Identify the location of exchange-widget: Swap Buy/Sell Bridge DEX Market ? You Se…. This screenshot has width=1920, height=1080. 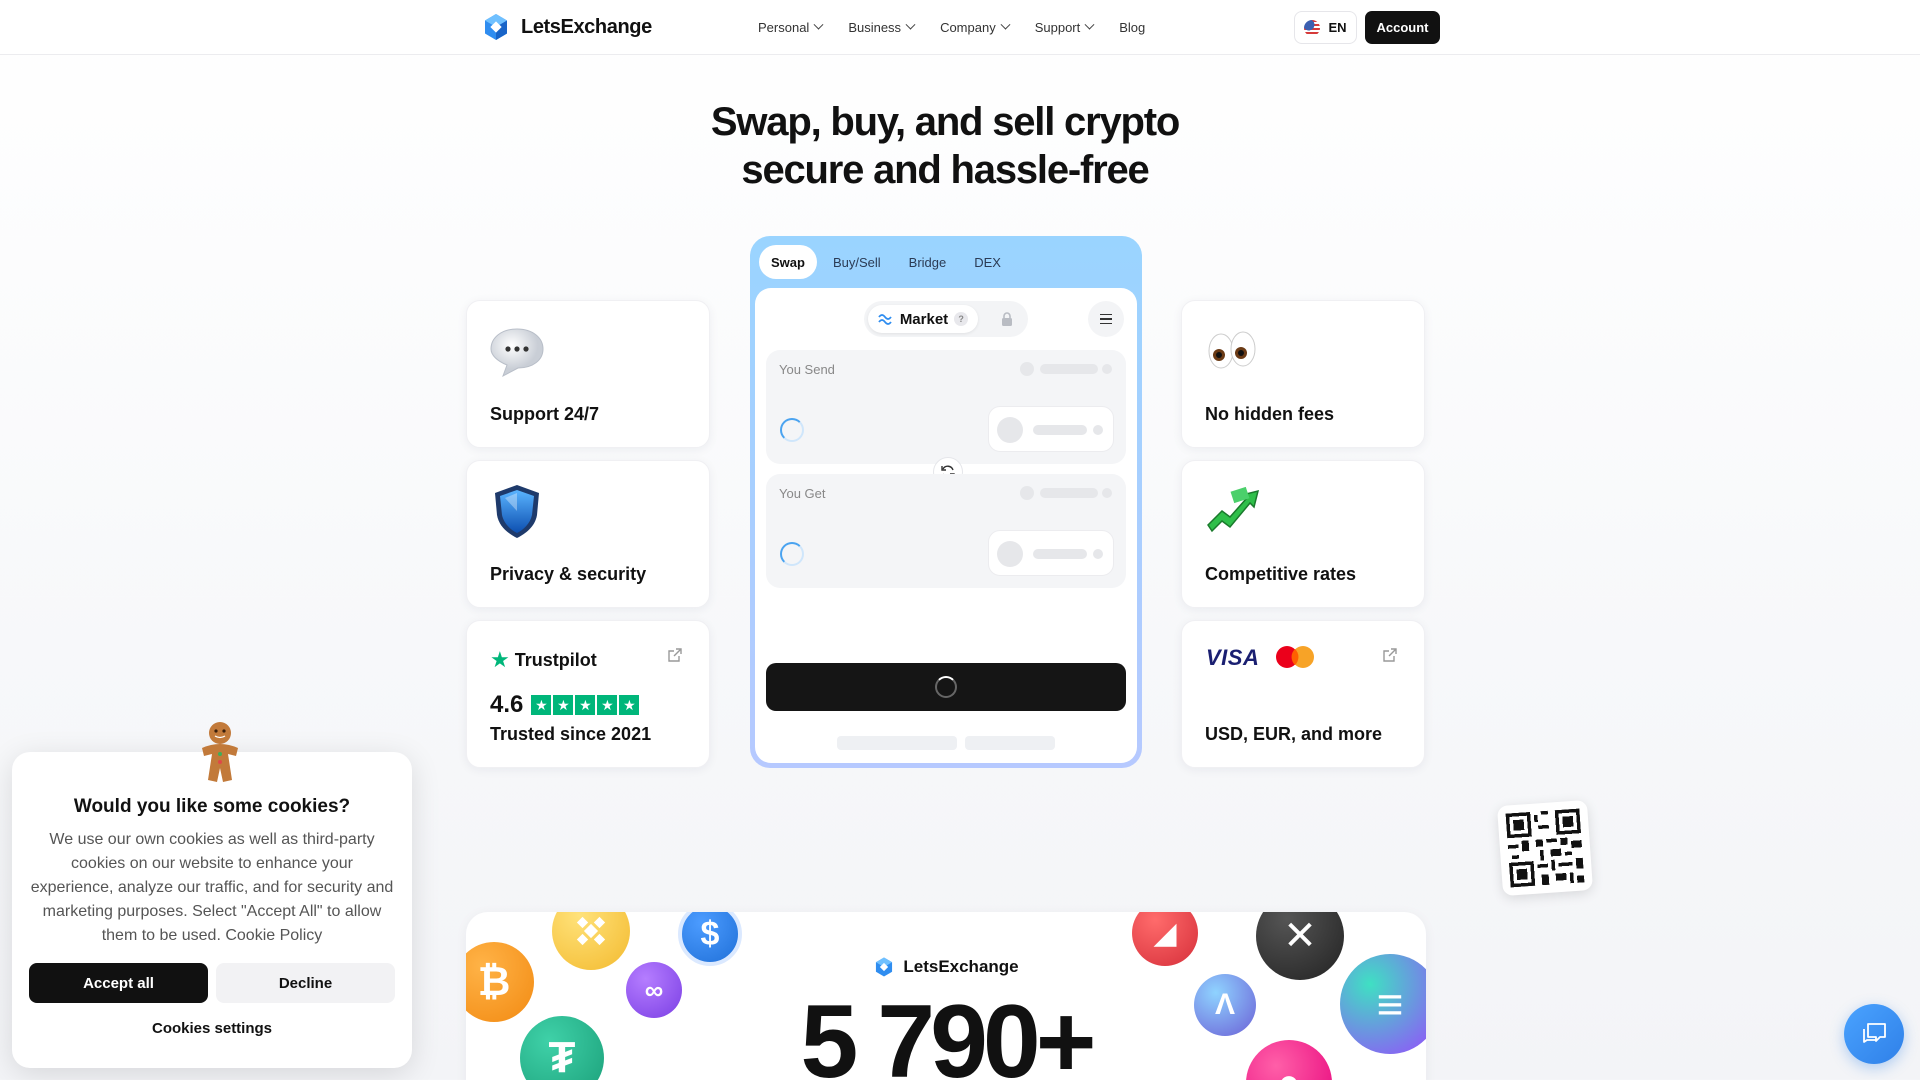
(946, 502).